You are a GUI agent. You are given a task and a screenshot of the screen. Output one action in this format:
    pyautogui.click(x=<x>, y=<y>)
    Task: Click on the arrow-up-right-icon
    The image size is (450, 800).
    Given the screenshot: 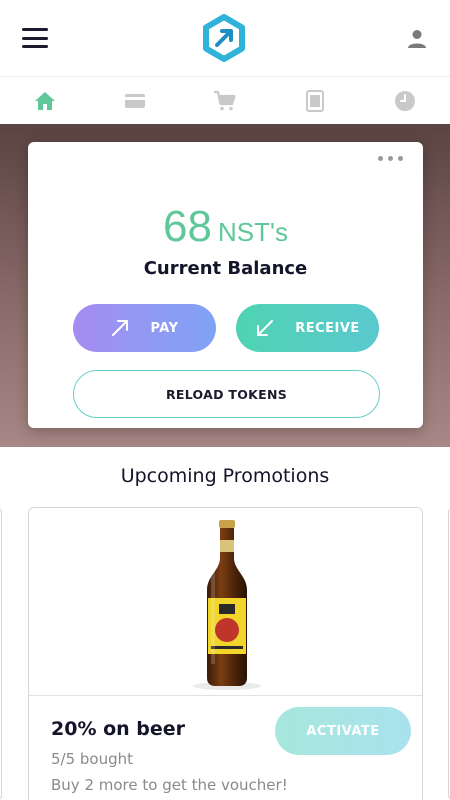 What is the action you would take?
    pyautogui.click(x=120, y=328)
    